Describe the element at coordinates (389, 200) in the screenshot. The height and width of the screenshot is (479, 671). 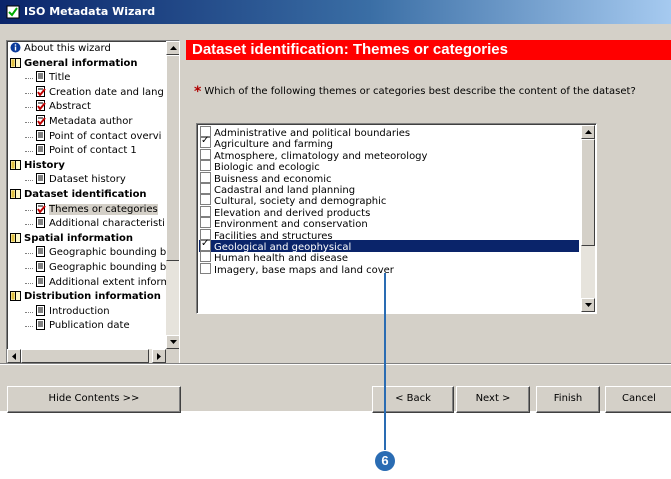
I see `theme-option: Cultural, society and demographic` at that location.